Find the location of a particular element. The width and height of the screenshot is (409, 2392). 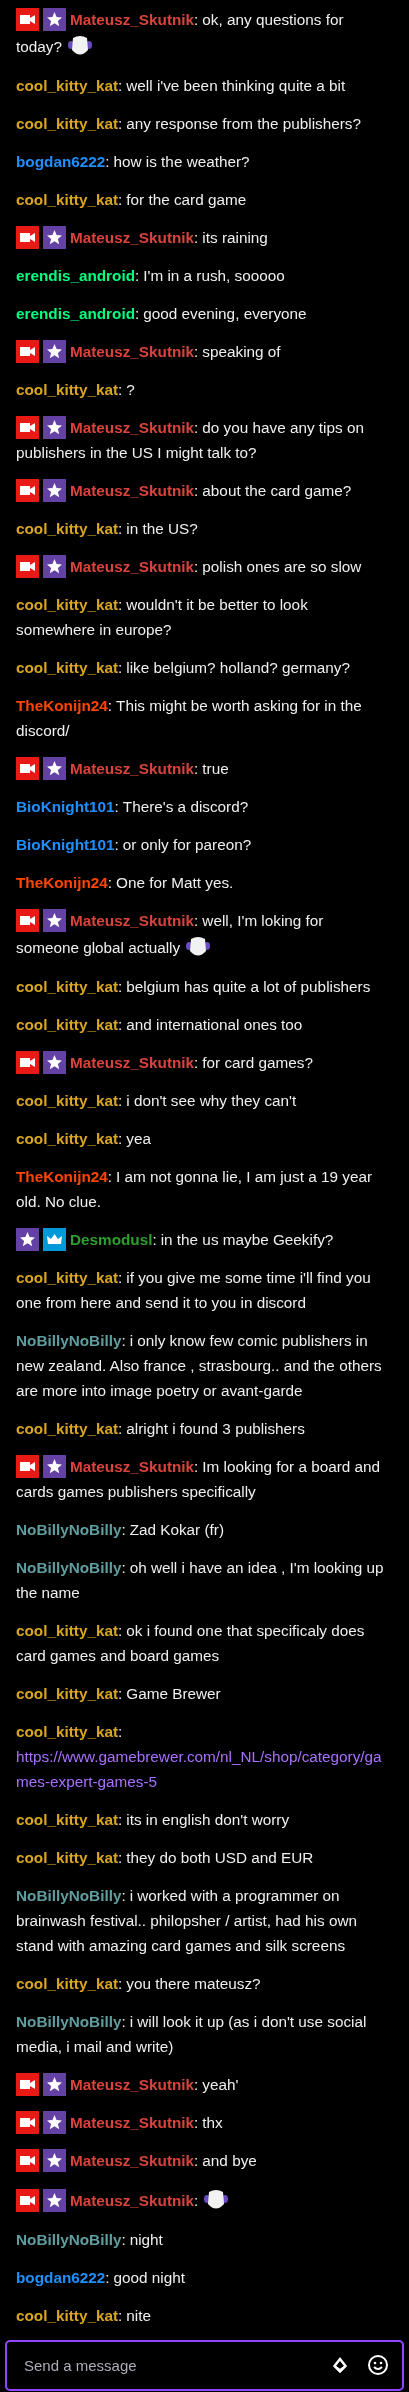

message-text: brainwash festival.. philopsher / artist, had his own is located at coordinates (186, 1920).